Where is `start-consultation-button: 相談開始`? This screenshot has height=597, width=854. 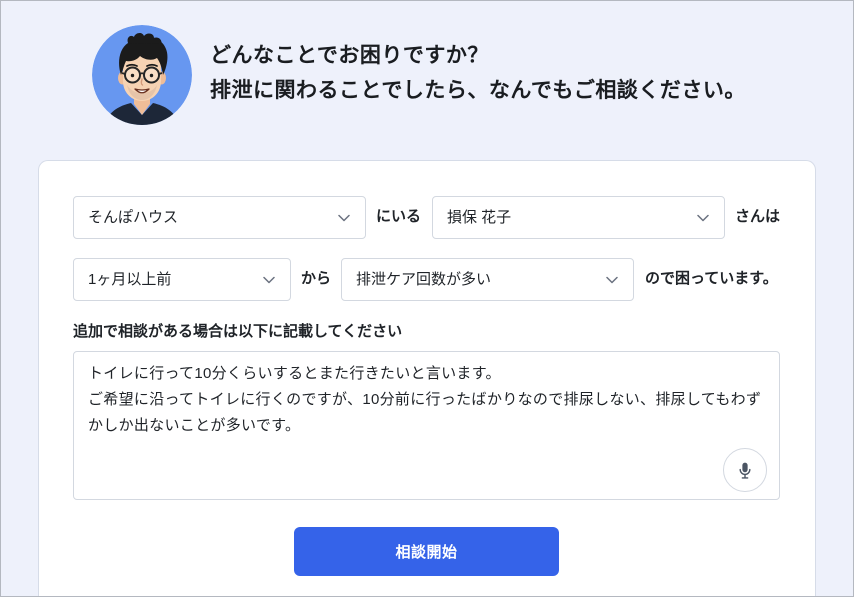 start-consultation-button: 相談開始 is located at coordinates (426, 551).